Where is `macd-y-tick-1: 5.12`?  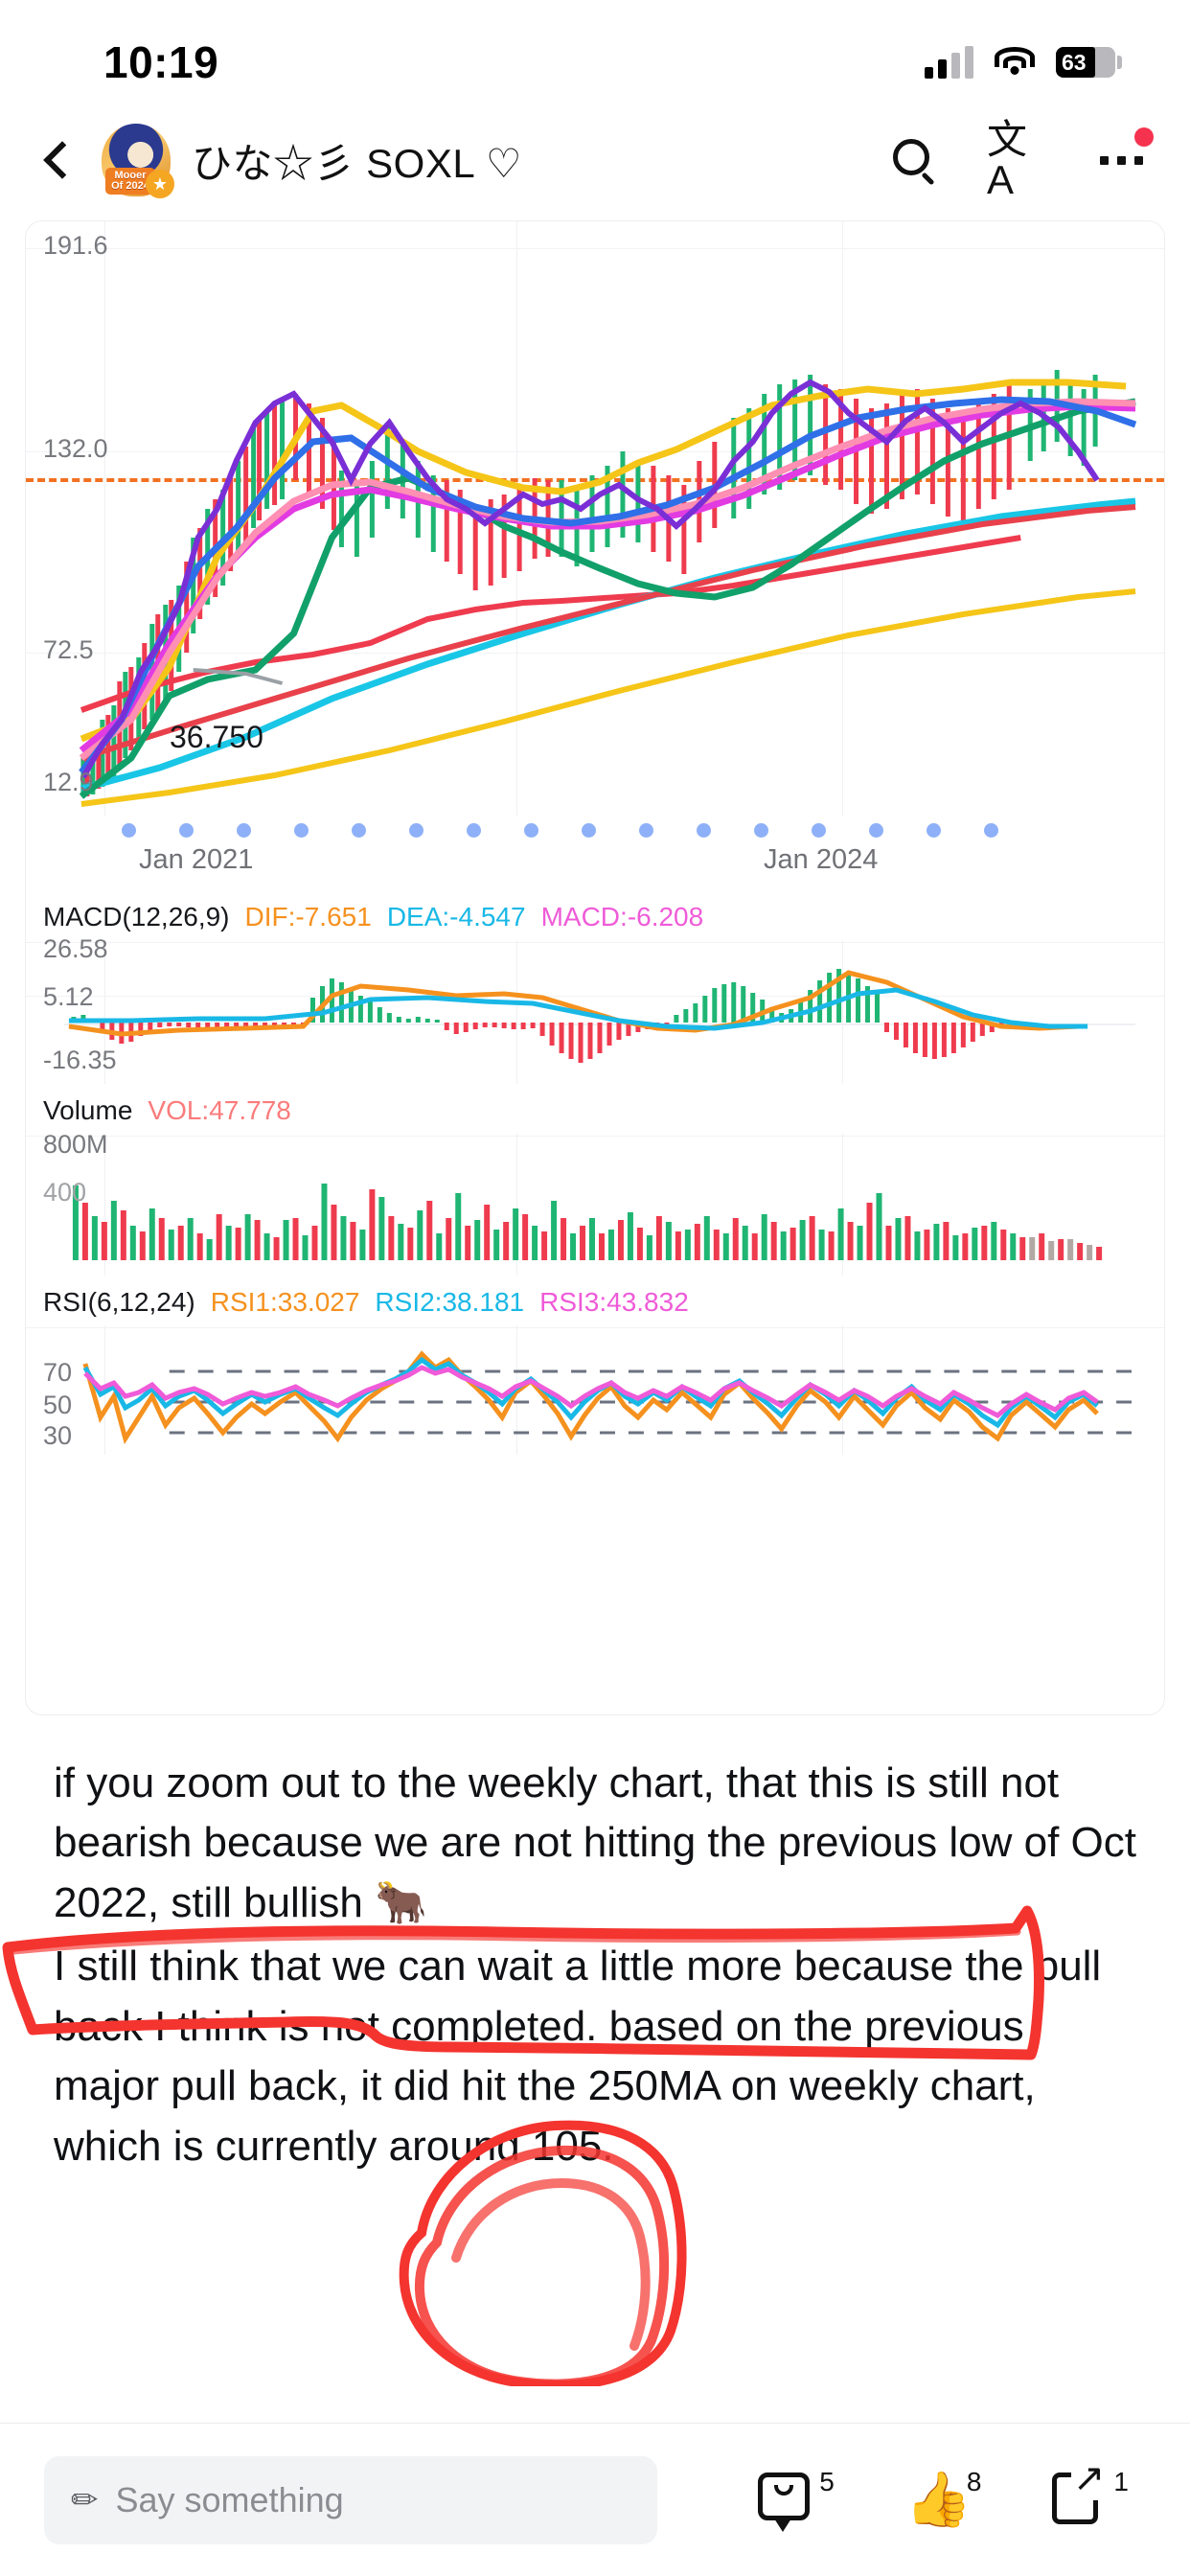
macd-y-tick-1: 5.12 is located at coordinates (68, 996).